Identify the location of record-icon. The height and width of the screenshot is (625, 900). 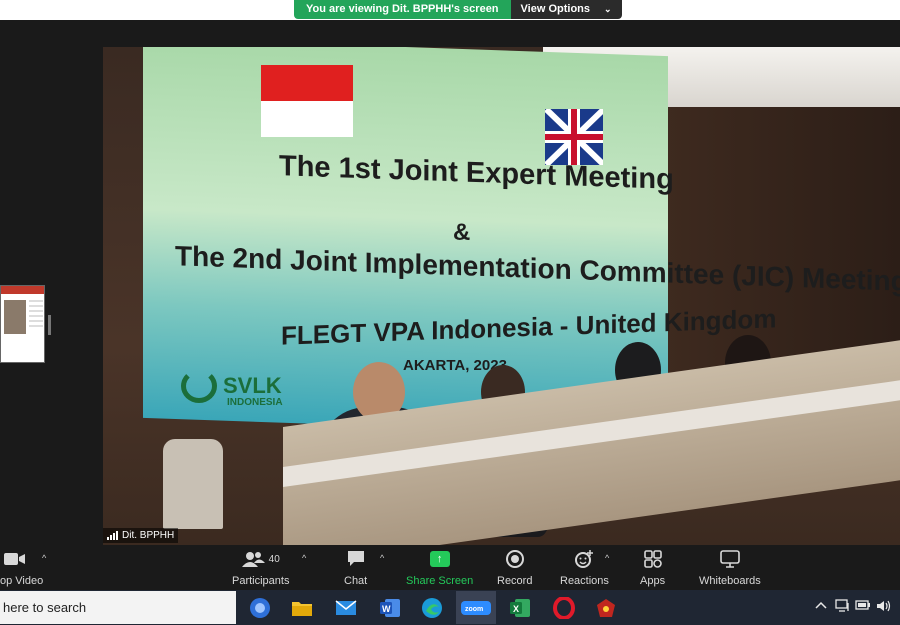
(515, 559).